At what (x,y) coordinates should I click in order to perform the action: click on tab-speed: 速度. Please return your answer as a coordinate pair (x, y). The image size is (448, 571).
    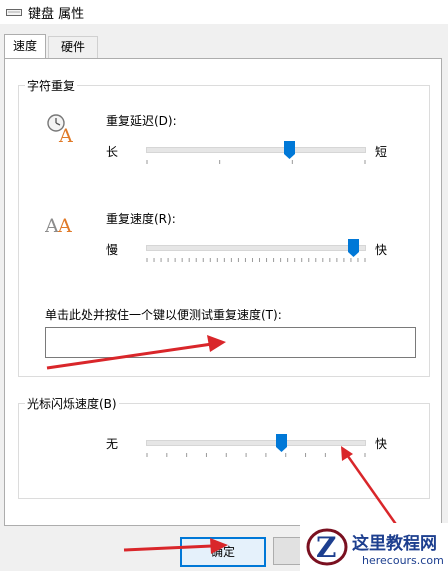
    Looking at the image, I should click on (25, 46).